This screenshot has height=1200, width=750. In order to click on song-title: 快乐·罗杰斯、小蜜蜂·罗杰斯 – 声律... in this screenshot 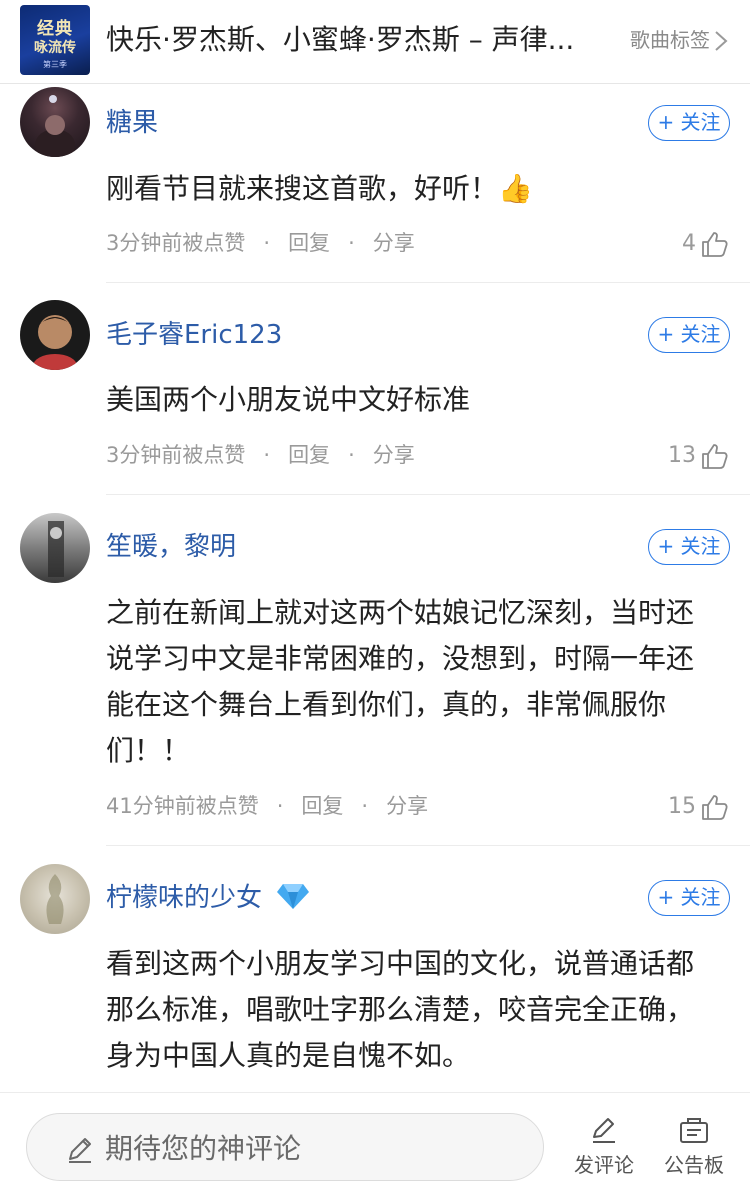, I will do `click(350, 40)`.